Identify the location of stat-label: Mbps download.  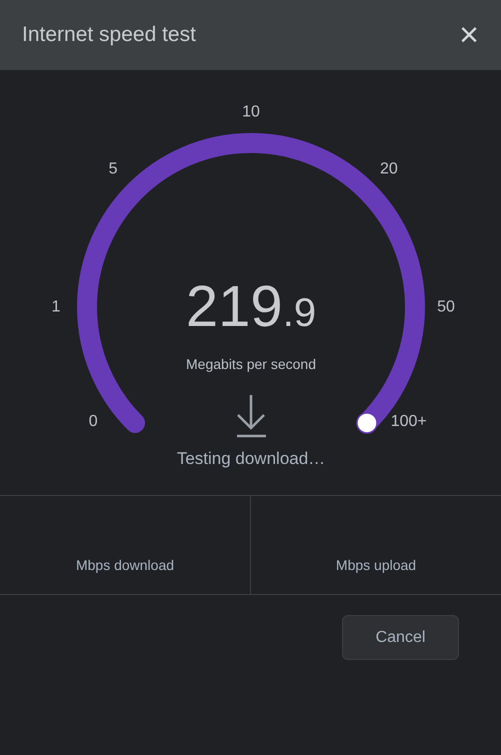
(125, 565).